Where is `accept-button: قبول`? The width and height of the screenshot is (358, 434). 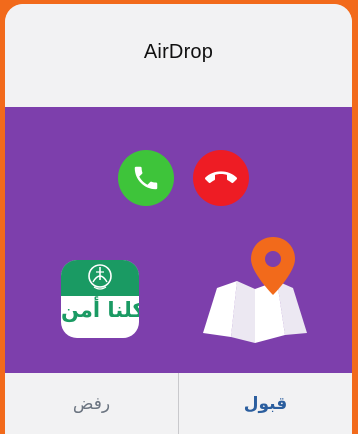 accept-button: قبول is located at coordinates (265, 403).